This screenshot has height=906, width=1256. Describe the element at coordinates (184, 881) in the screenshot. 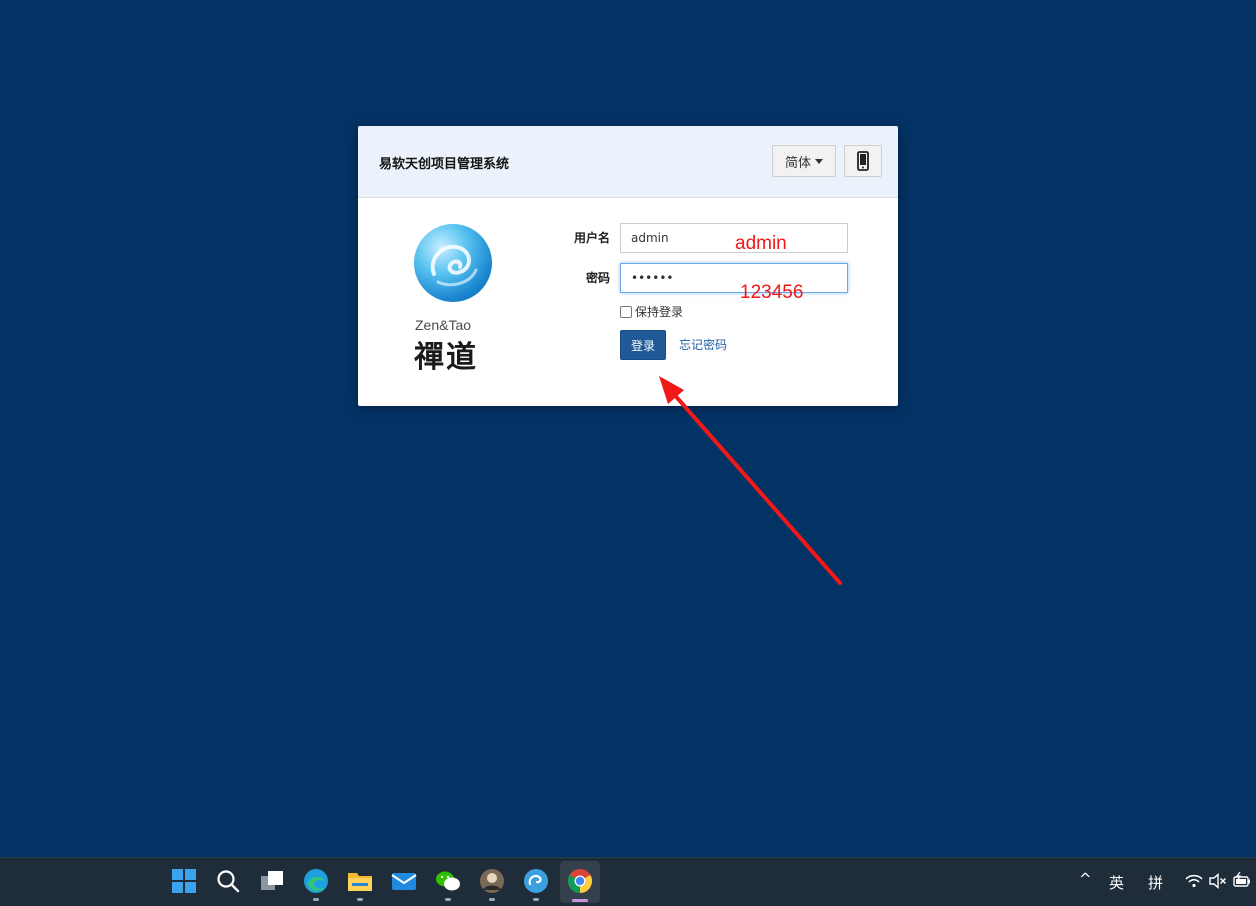

I see `windows-start-icon` at that location.